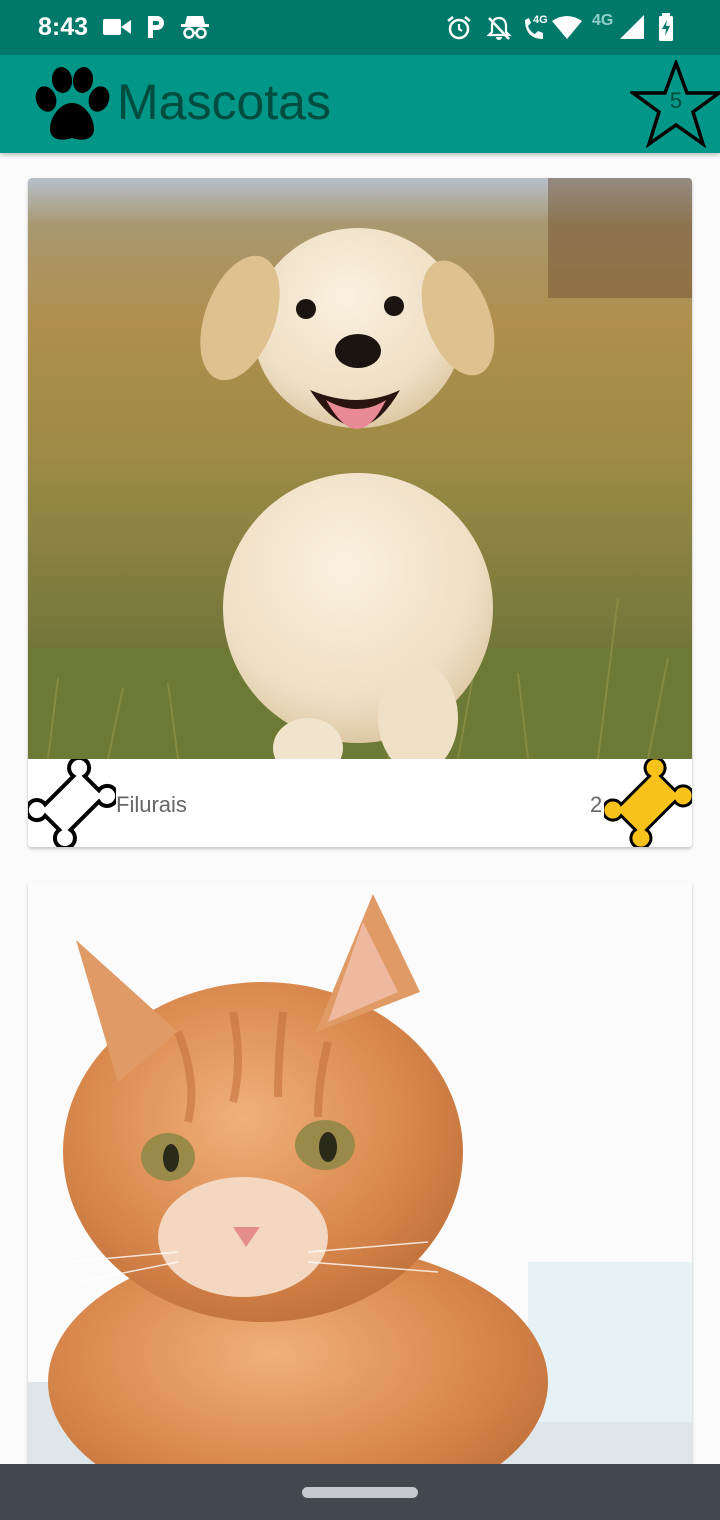 Image resolution: width=720 pixels, height=1520 pixels. I want to click on wifi-icon, so click(567, 27).